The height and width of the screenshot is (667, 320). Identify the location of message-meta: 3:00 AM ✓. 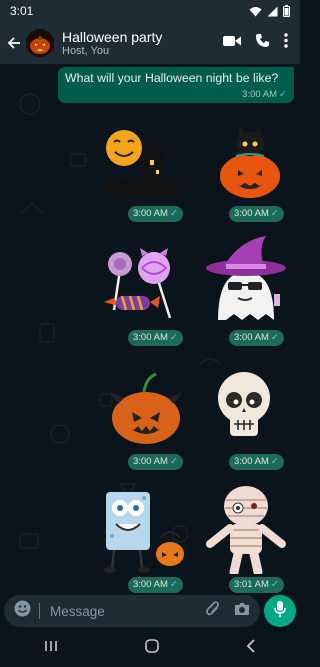
(264, 94).